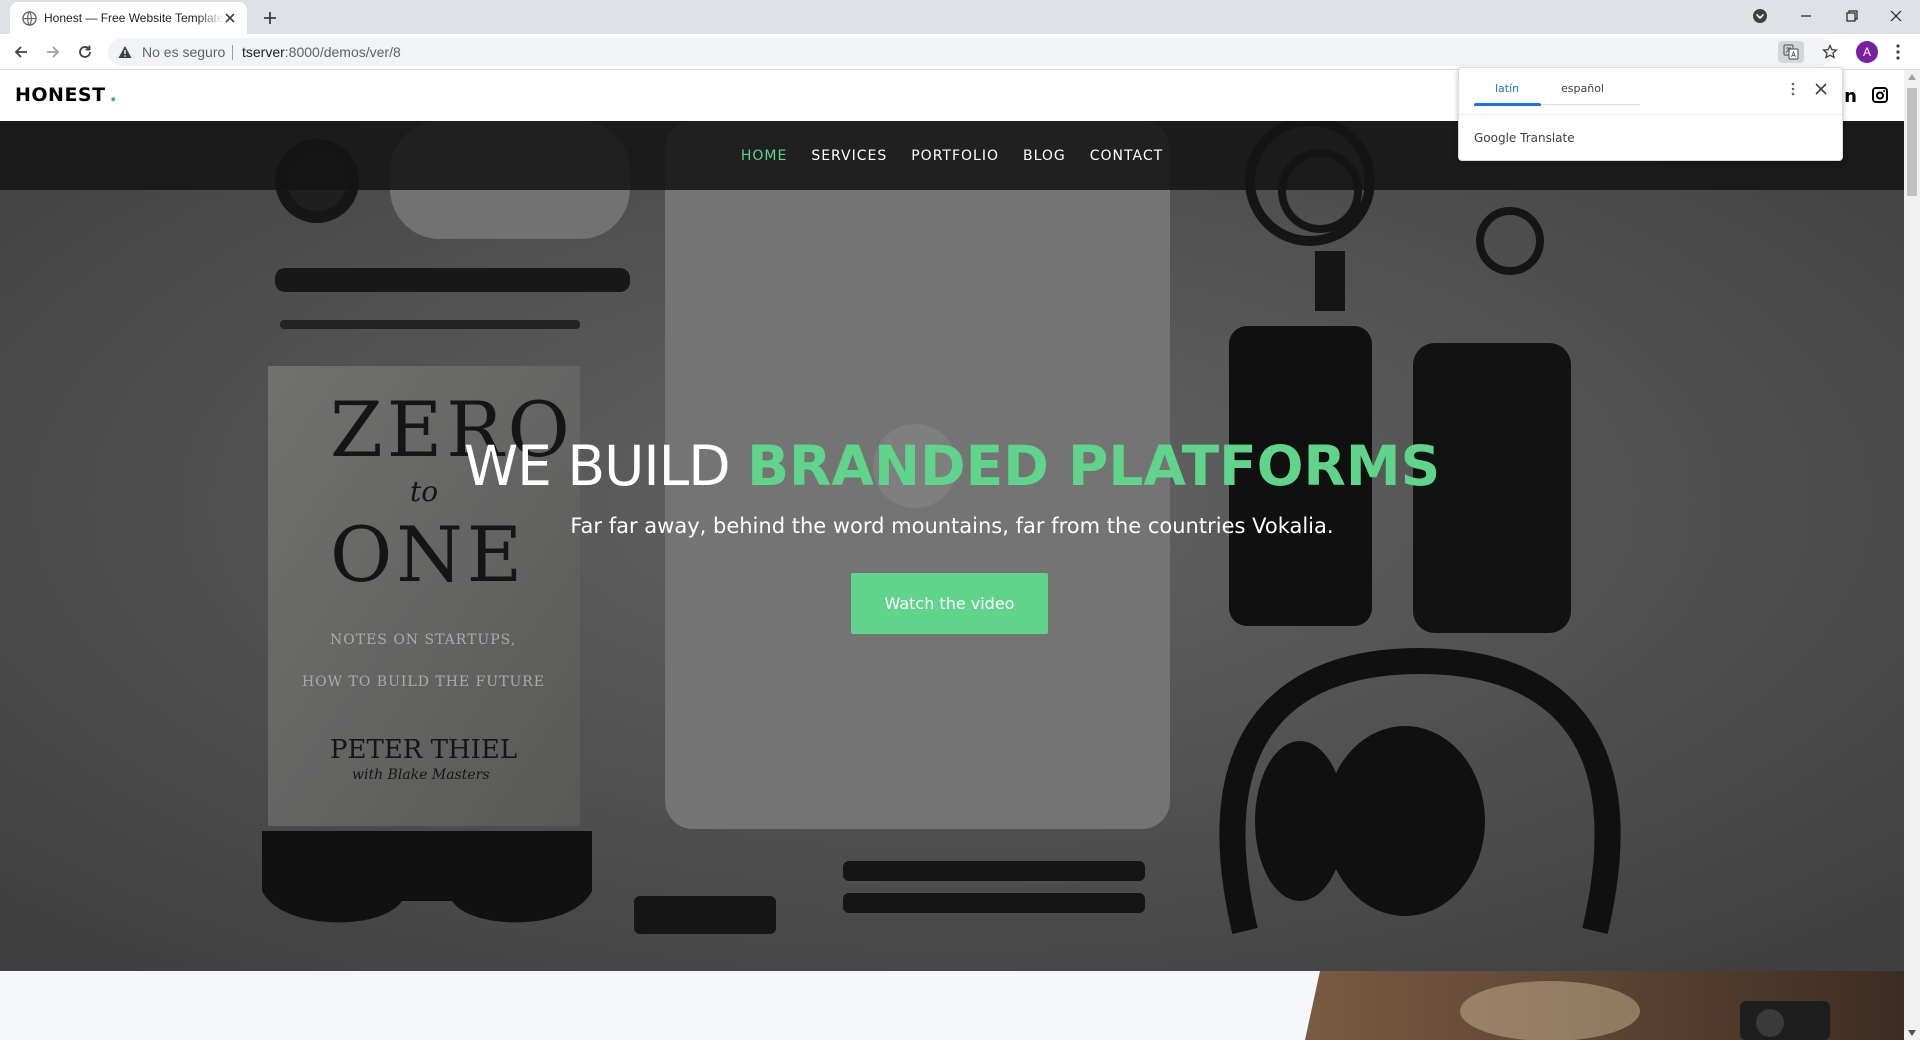 The width and height of the screenshot is (1920, 1040). I want to click on tab-close-icon, so click(230, 18).